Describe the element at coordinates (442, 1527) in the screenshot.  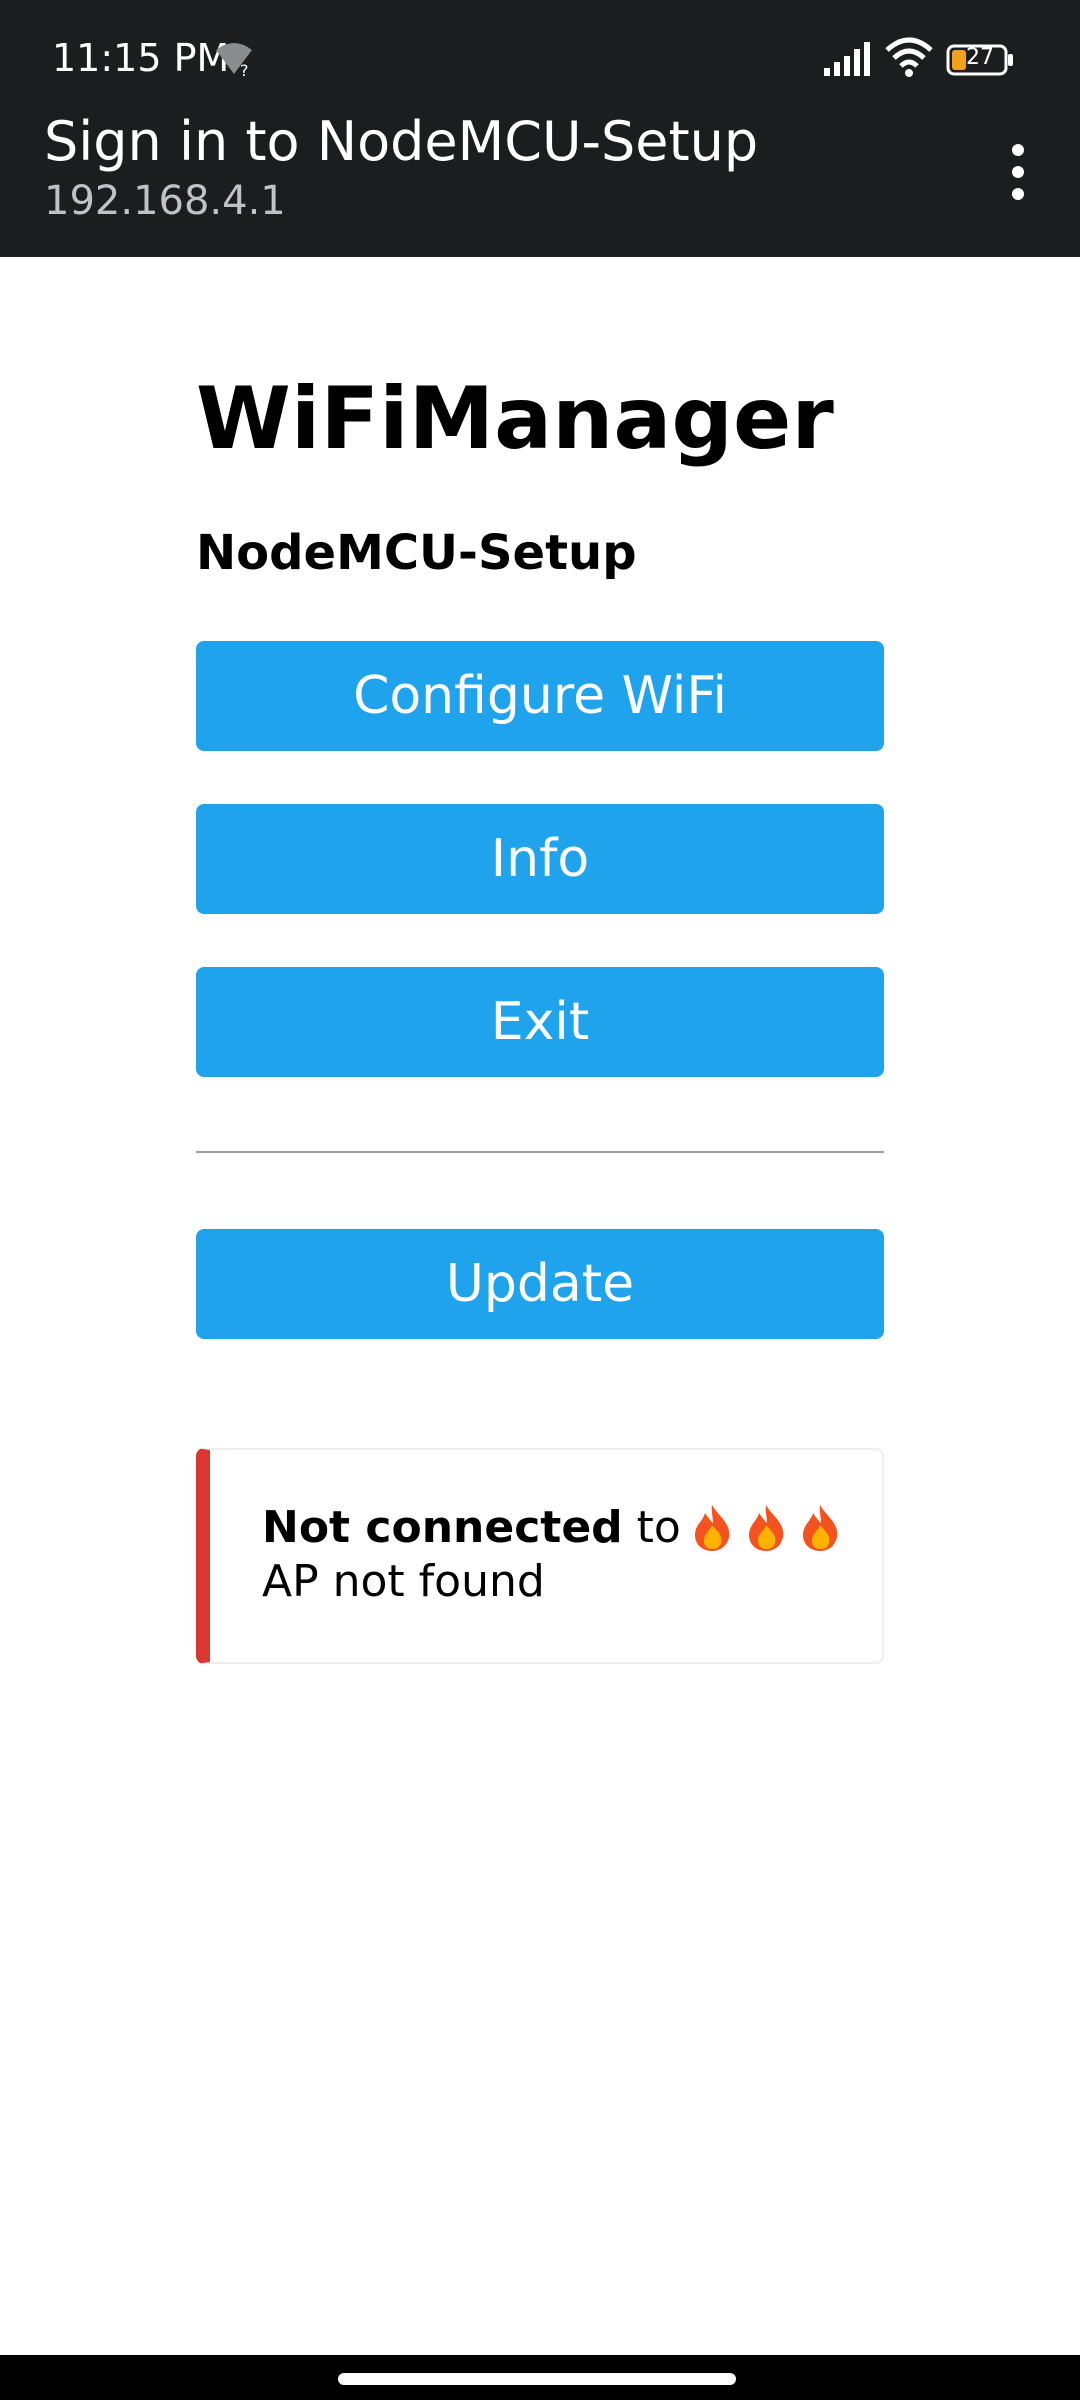
I see `status-bold-text: Not connected` at that location.